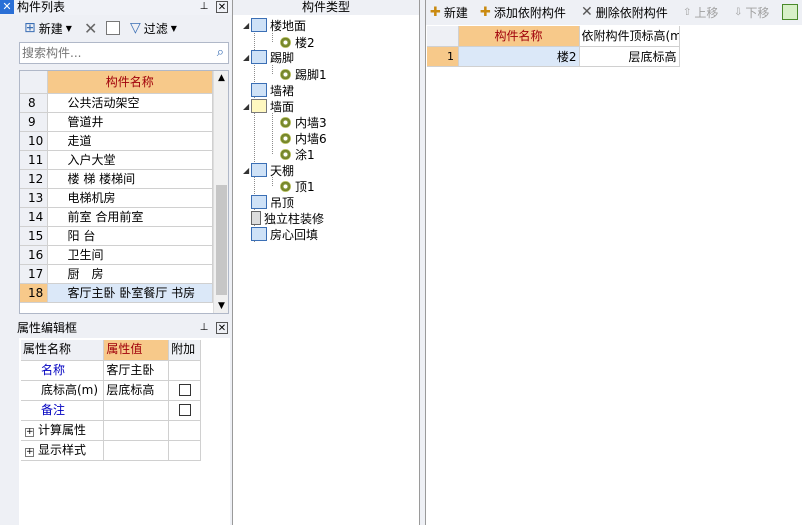 Image resolution: width=802 pixels, height=525 pixels. I want to click on tree-node-column-finish: 独立柱装修, so click(283, 218).